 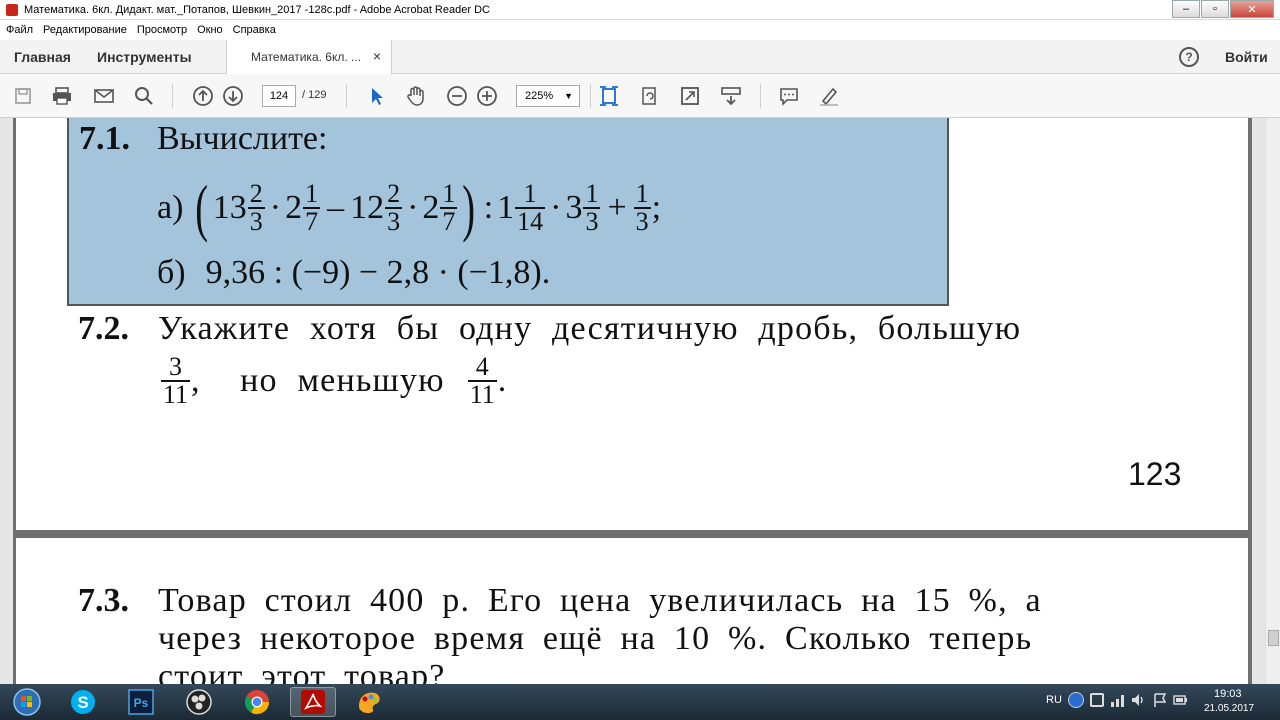 I want to click on battery-icon, so click(x=1180, y=700).